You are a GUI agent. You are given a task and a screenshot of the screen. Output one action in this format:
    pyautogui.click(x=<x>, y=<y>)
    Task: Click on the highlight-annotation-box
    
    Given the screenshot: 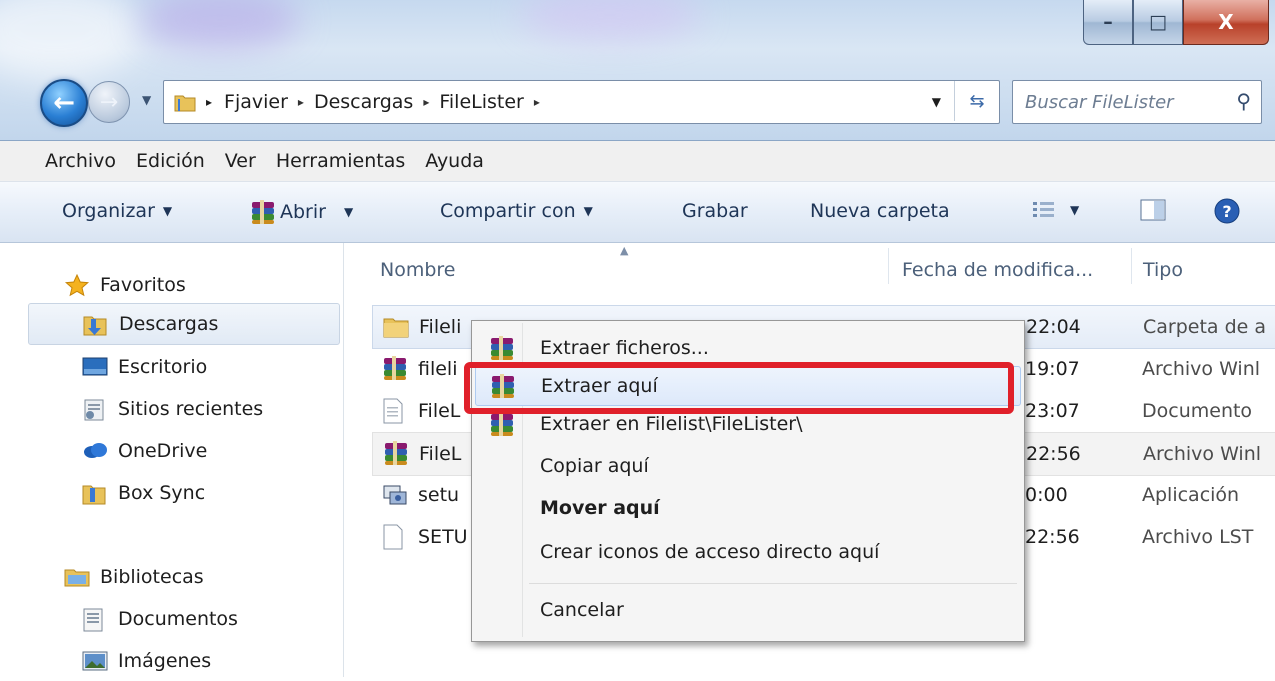 What is the action you would take?
    pyautogui.click(x=739, y=388)
    